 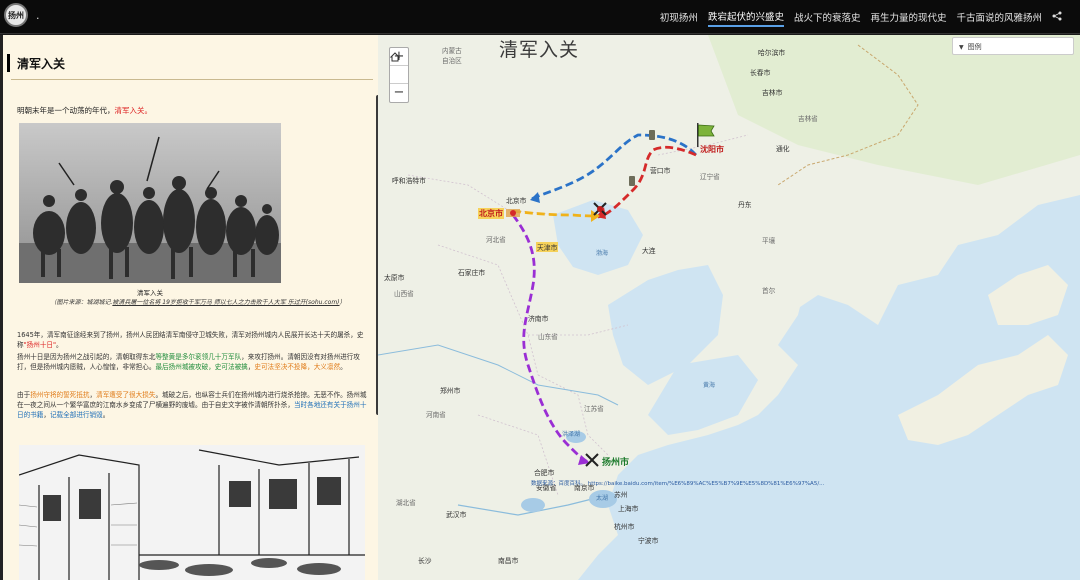 What do you see at coordinates (24, 395) in the screenshot?
I see `para3-text-a: 由于` at bounding box center [24, 395].